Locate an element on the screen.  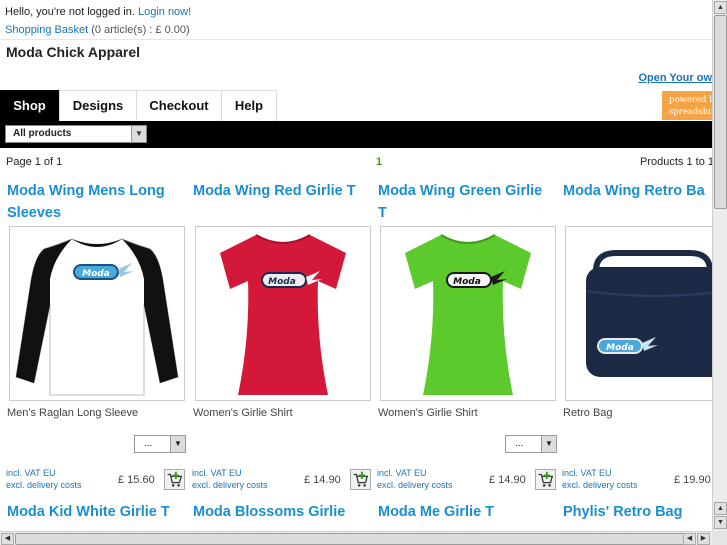
product-title: Phylis' Retro Bag is located at coordinates (622, 512).